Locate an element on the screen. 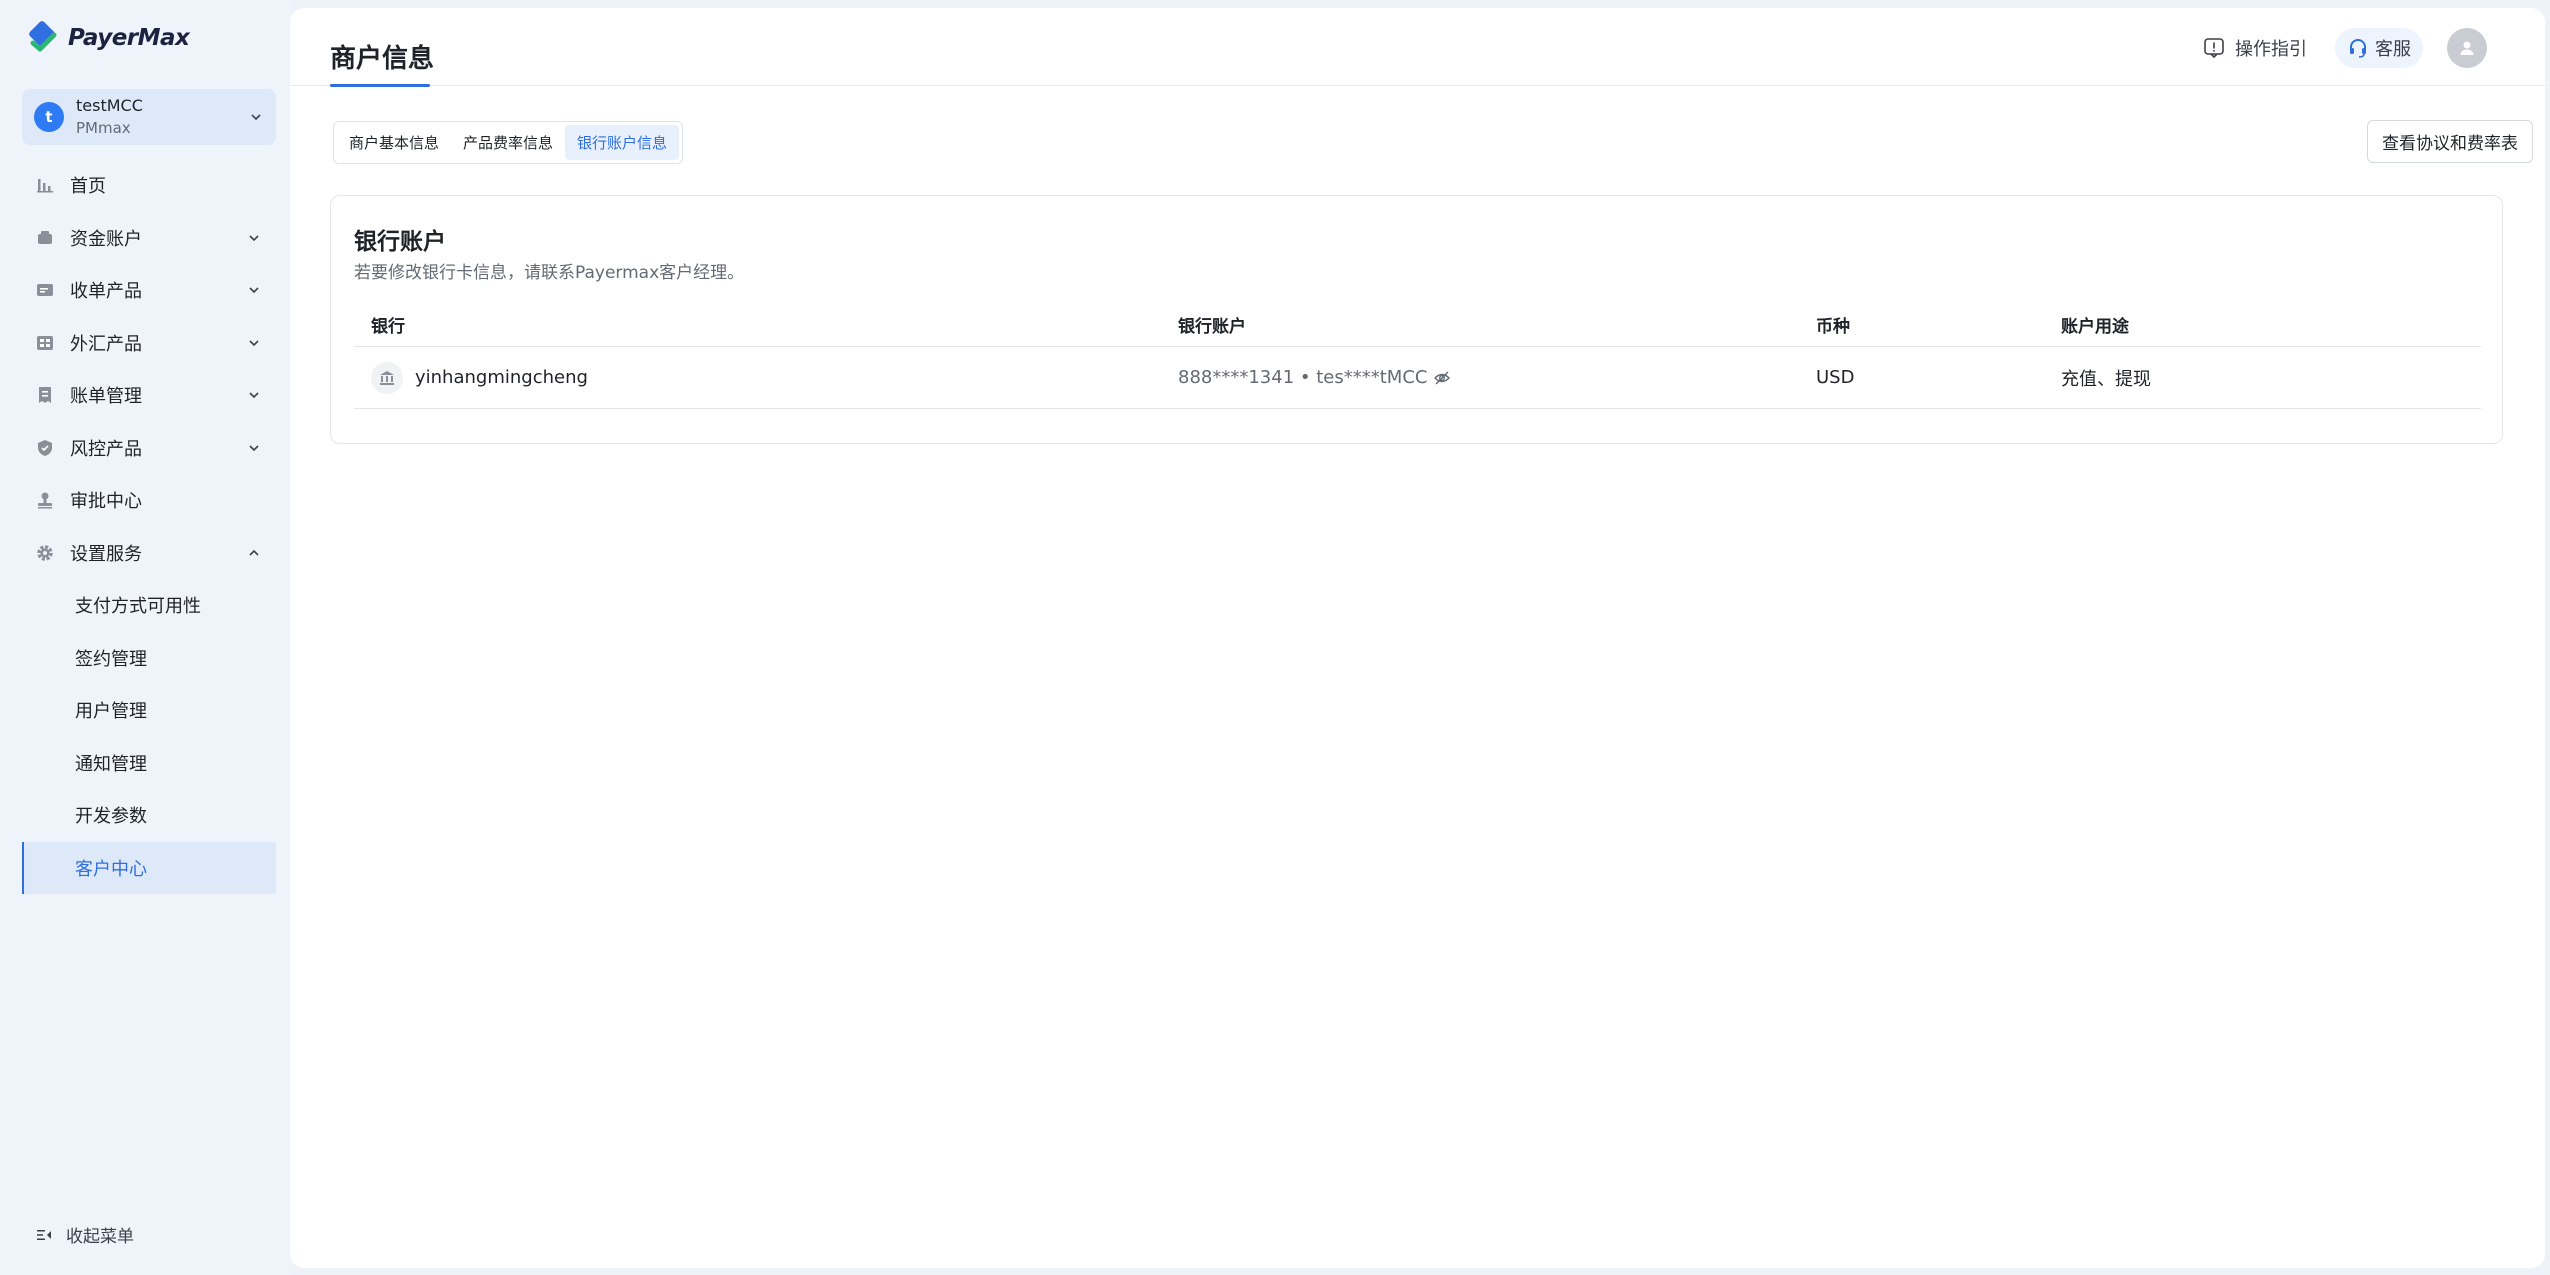 This screenshot has width=2550, height=1275. sidebar-subitem-notifications: 通知管理 is located at coordinates (149, 763).